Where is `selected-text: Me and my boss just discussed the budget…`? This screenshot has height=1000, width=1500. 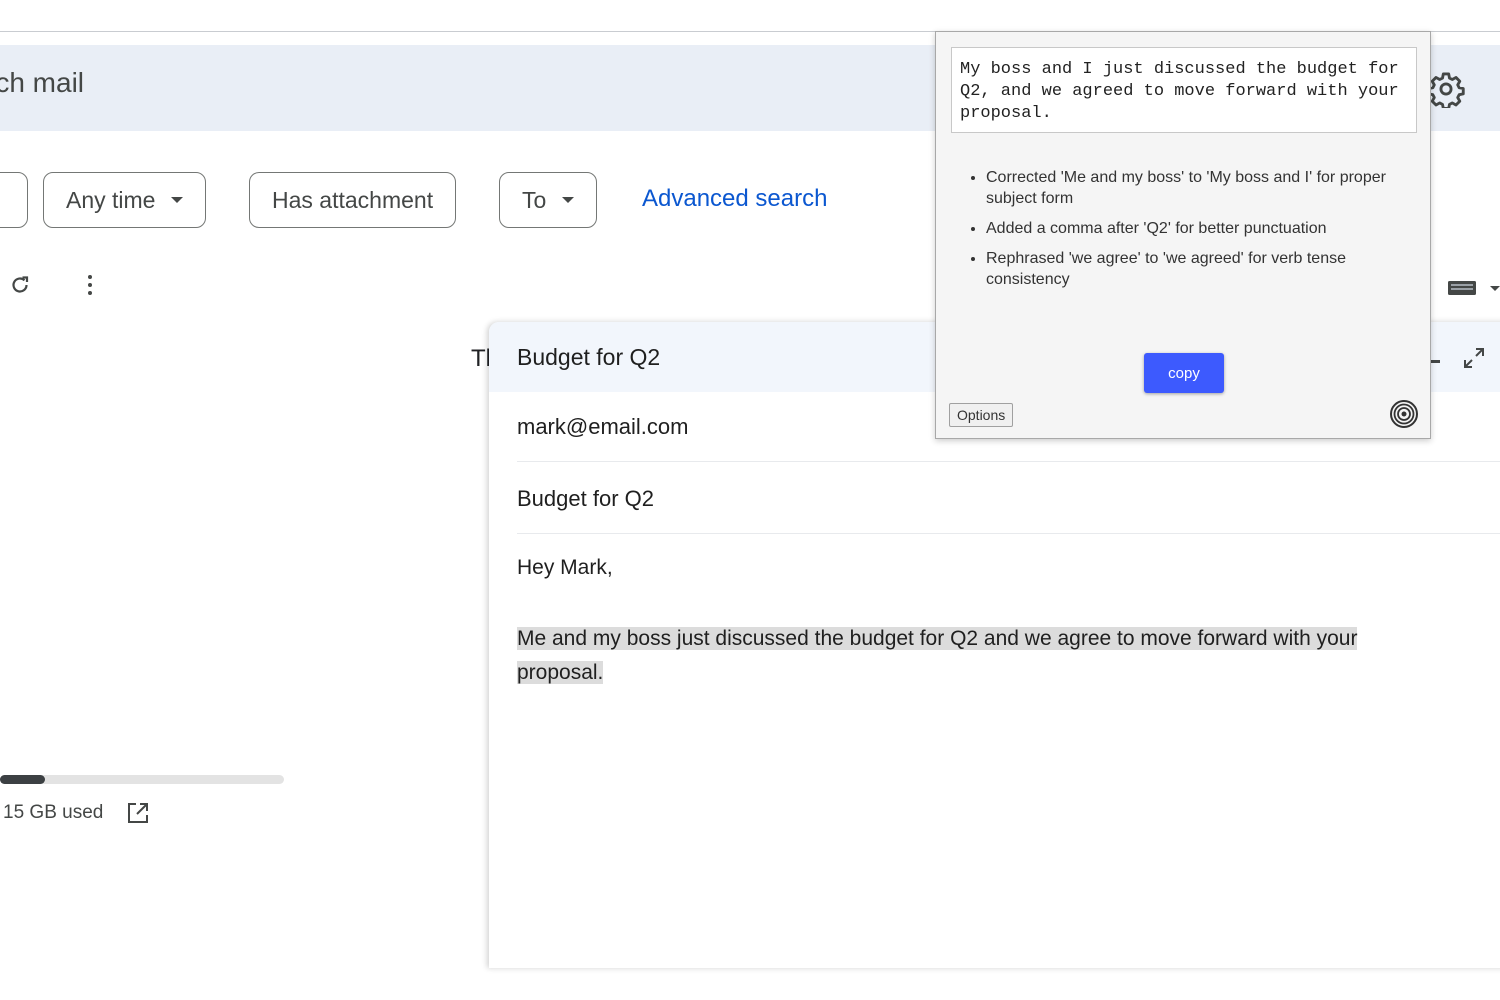
selected-text: Me and my boss just discussed the budget… is located at coordinates (937, 655).